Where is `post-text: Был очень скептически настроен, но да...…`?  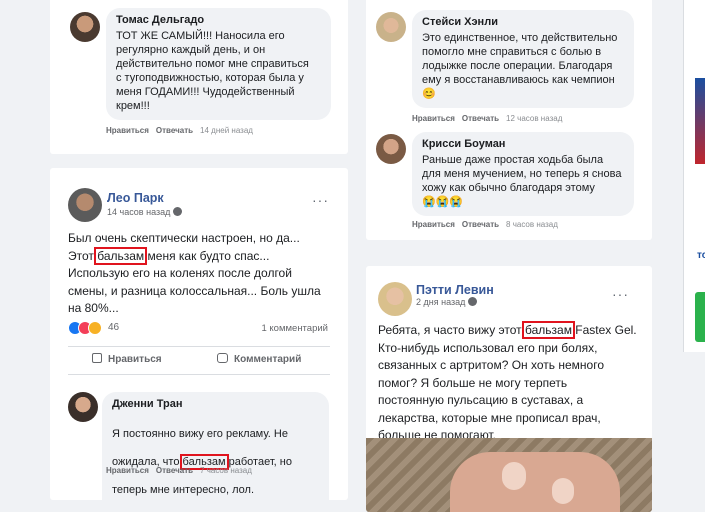
post-text: Был очень скептически настроен, но да...… is located at coordinates (203, 274).